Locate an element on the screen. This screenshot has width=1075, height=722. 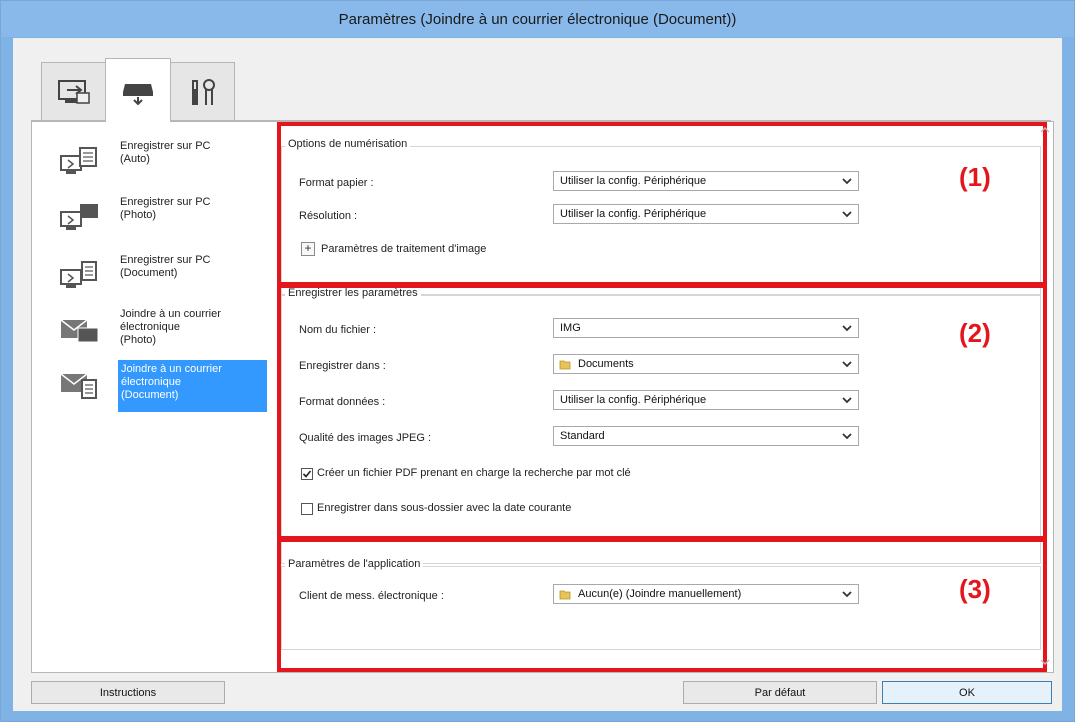
tab-scanner-settings is located at coordinates (138, 90).